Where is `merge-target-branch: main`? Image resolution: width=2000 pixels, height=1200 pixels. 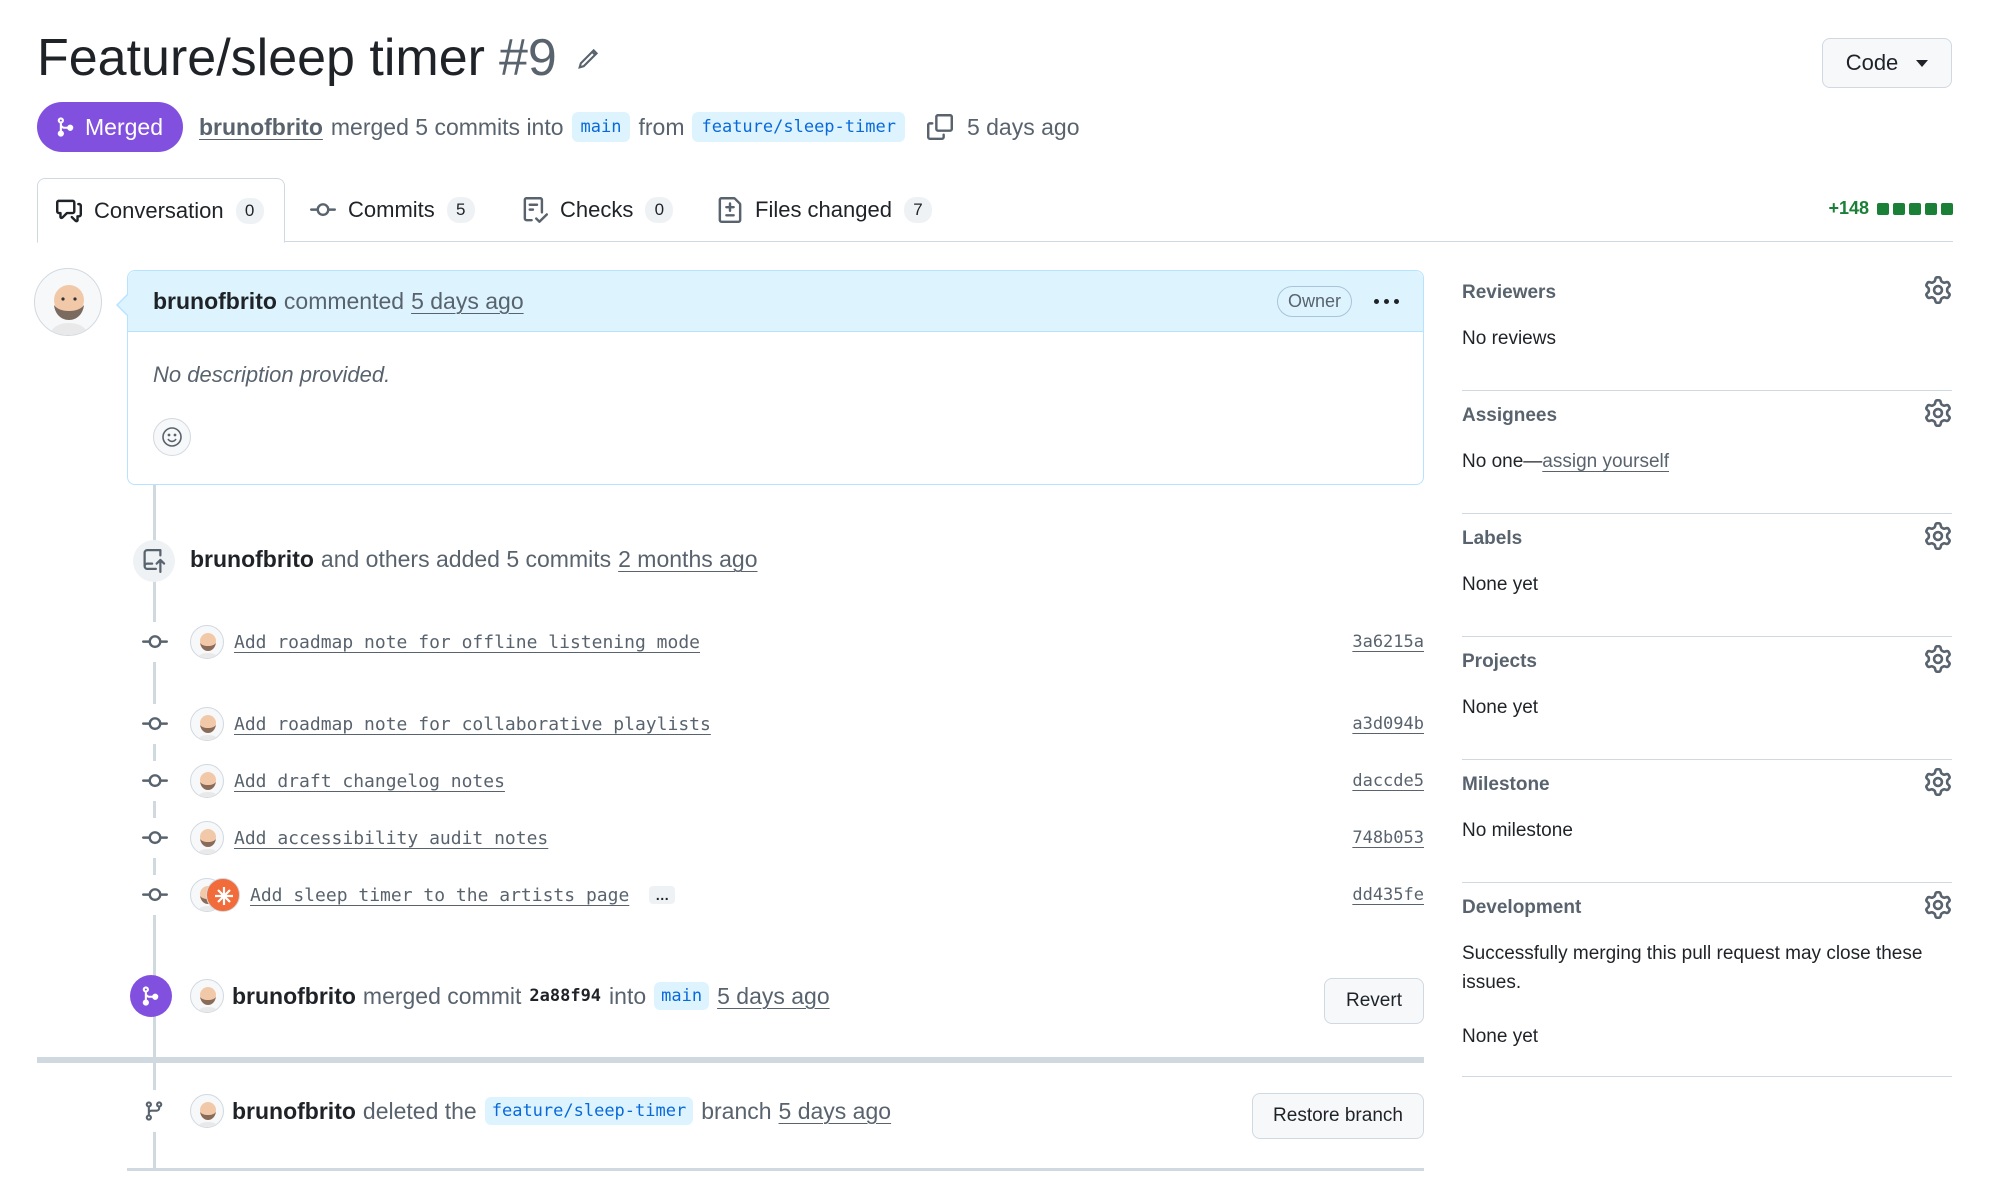 merge-target-branch: main is located at coordinates (682, 996).